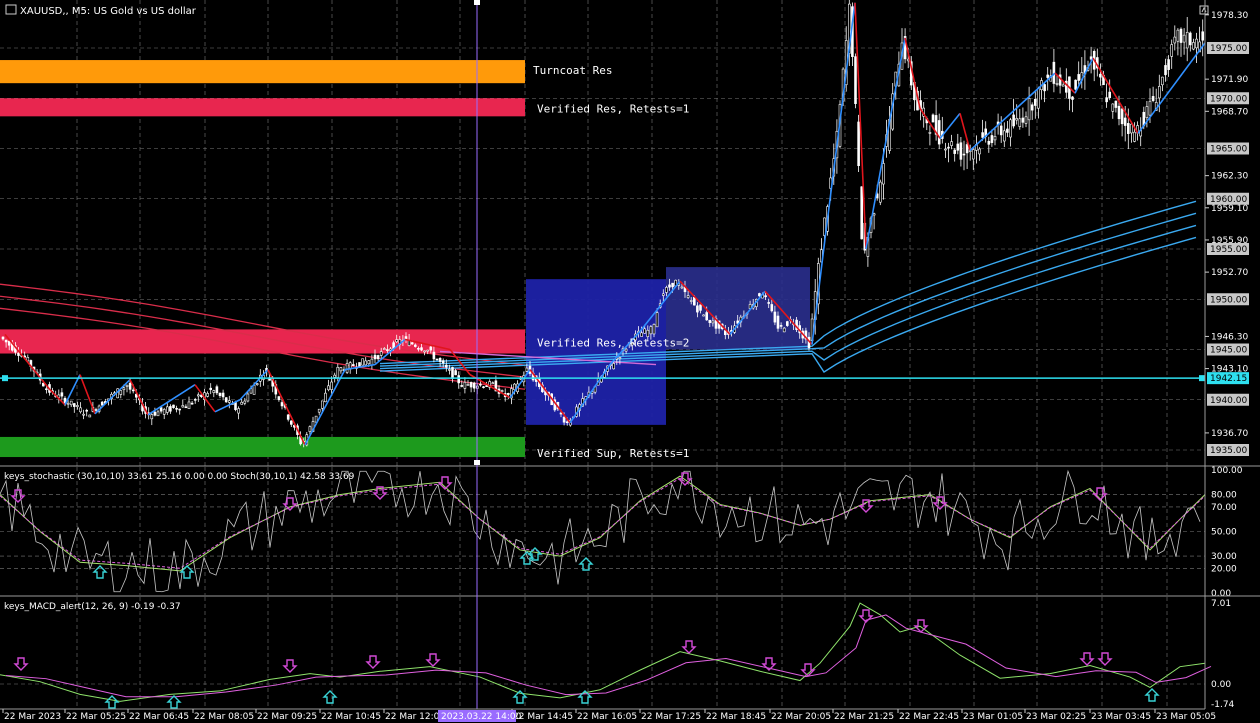  What do you see at coordinates (1229, 273) in the screenshot?
I see `price-label: 1952.70` at bounding box center [1229, 273].